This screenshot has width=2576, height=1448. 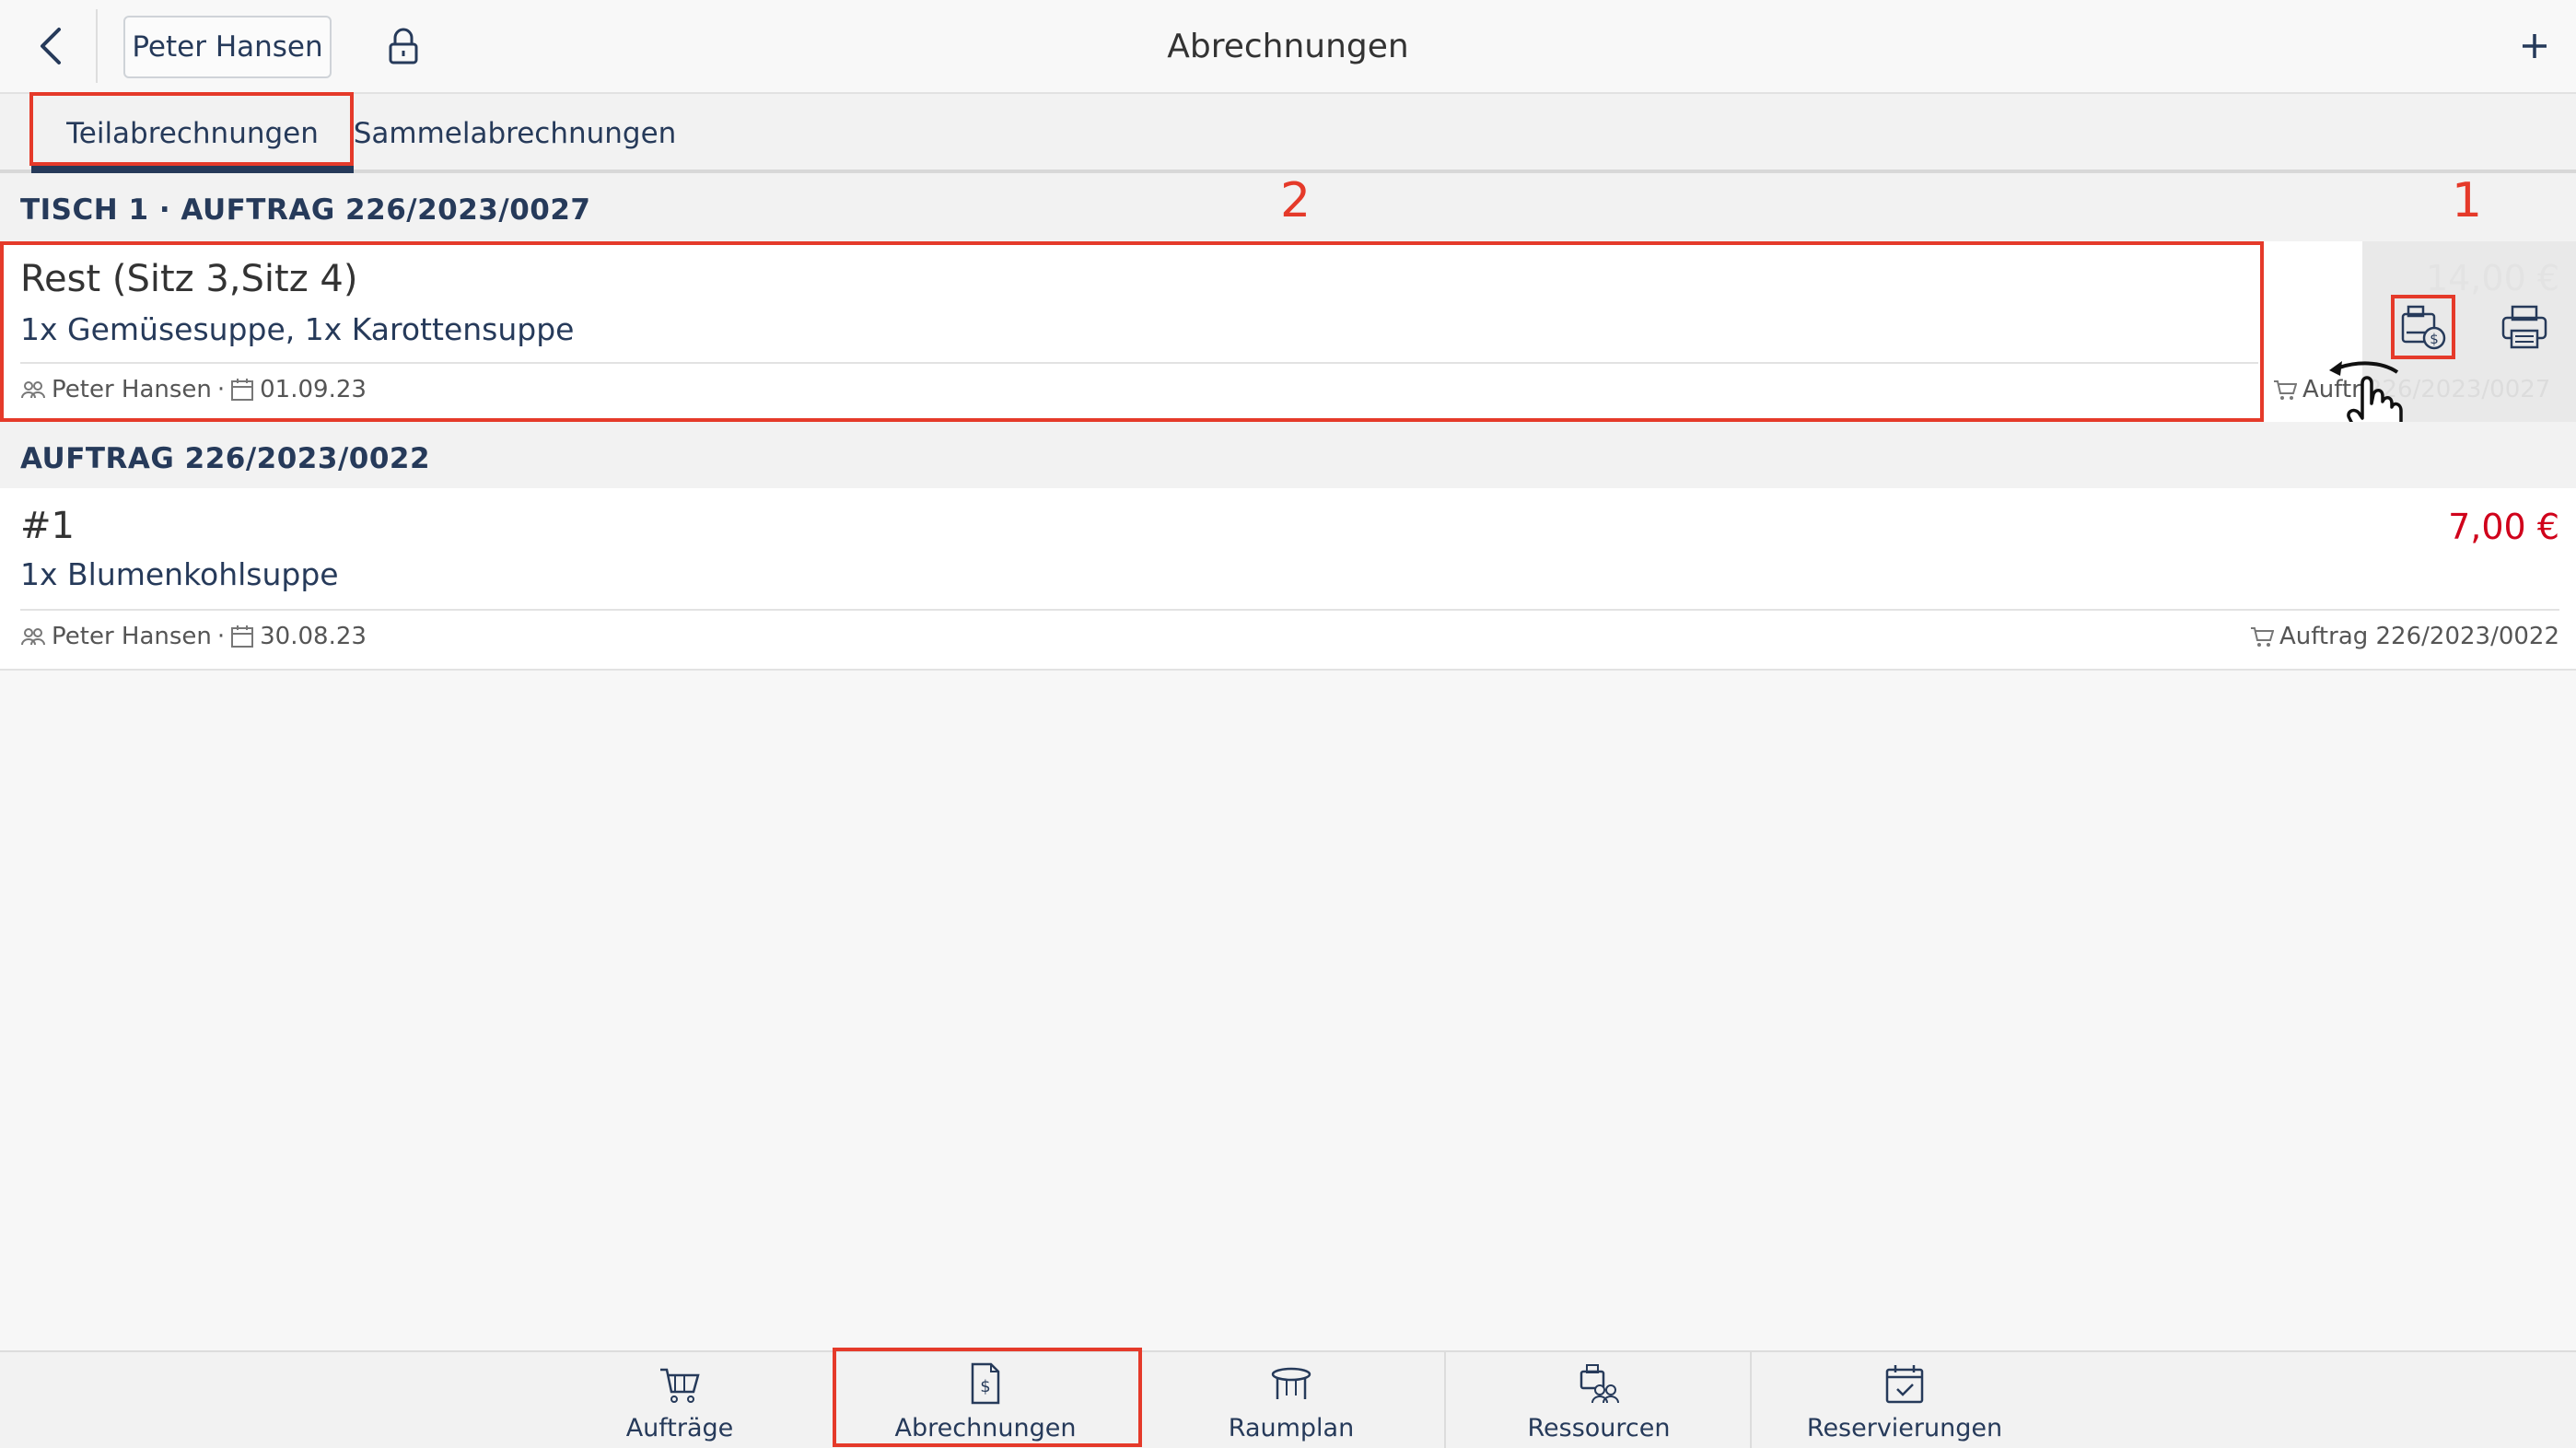 I want to click on nav-label: Raumplan, so click(x=1291, y=1428).